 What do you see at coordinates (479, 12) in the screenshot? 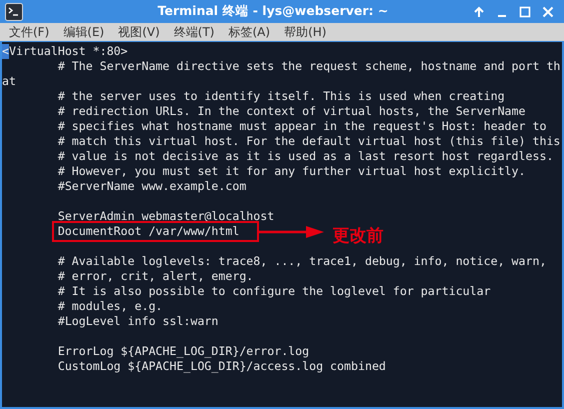
I see `keep-above-icon` at bounding box center [479, 12].